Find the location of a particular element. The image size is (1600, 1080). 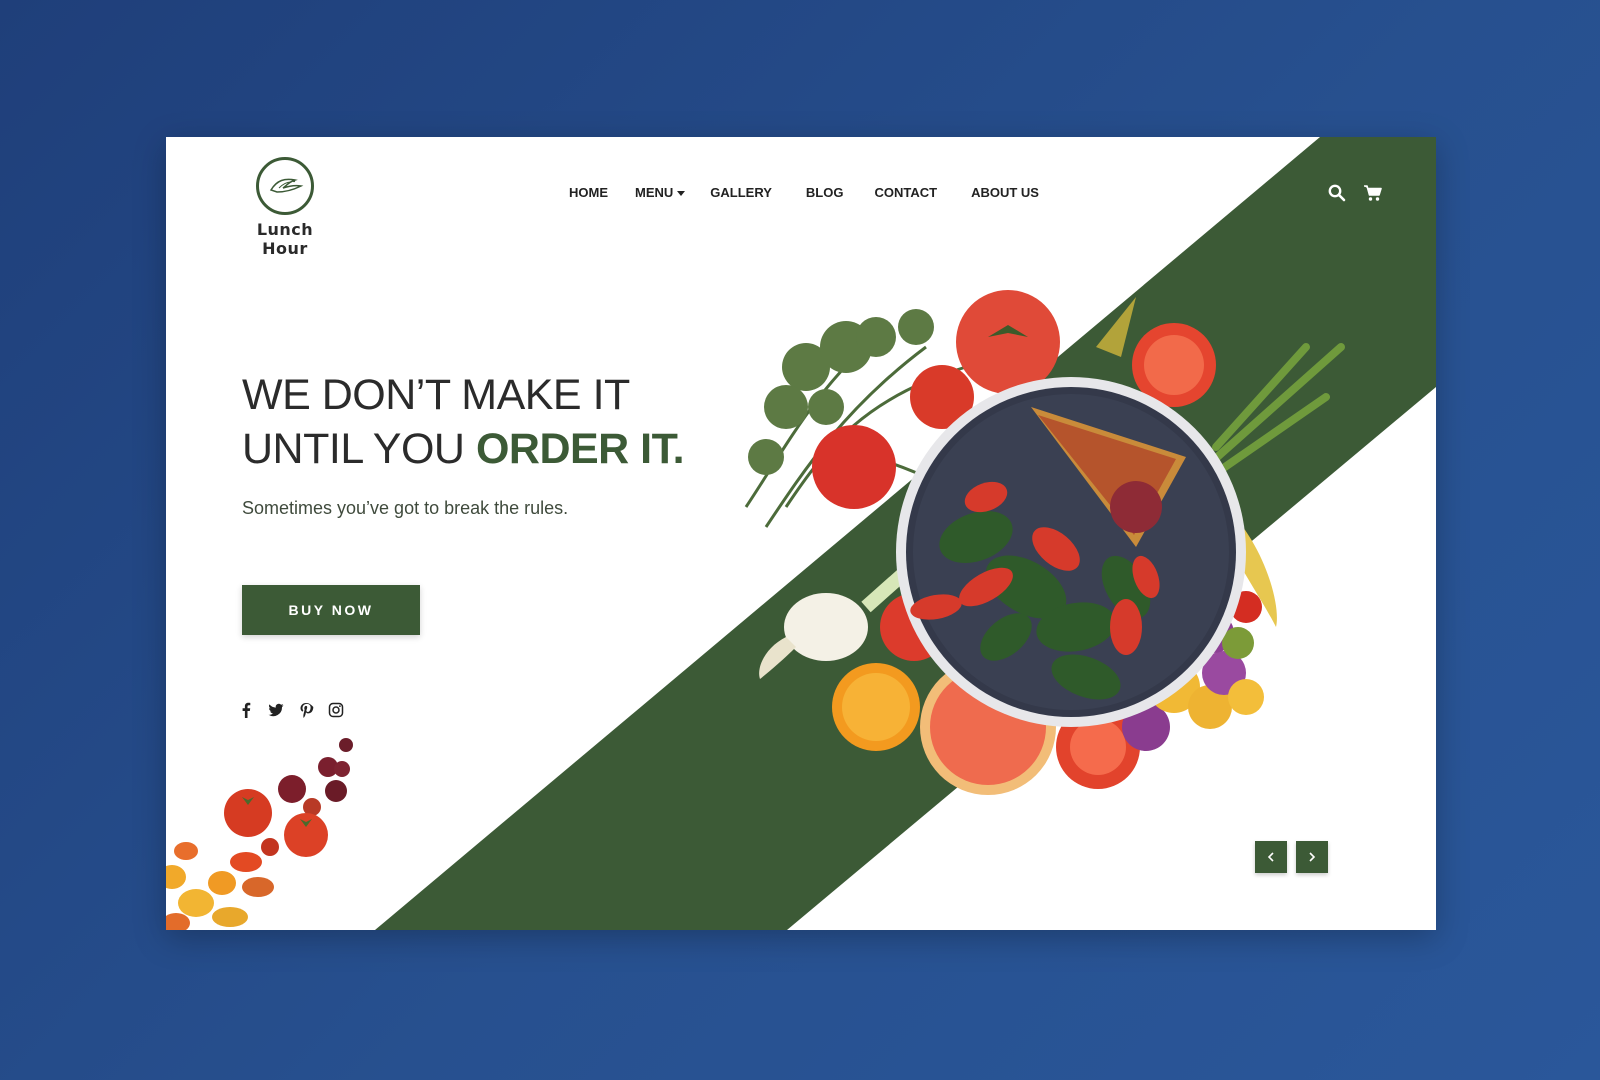

tomato-cluster-image is located at coordinates (259, 834).